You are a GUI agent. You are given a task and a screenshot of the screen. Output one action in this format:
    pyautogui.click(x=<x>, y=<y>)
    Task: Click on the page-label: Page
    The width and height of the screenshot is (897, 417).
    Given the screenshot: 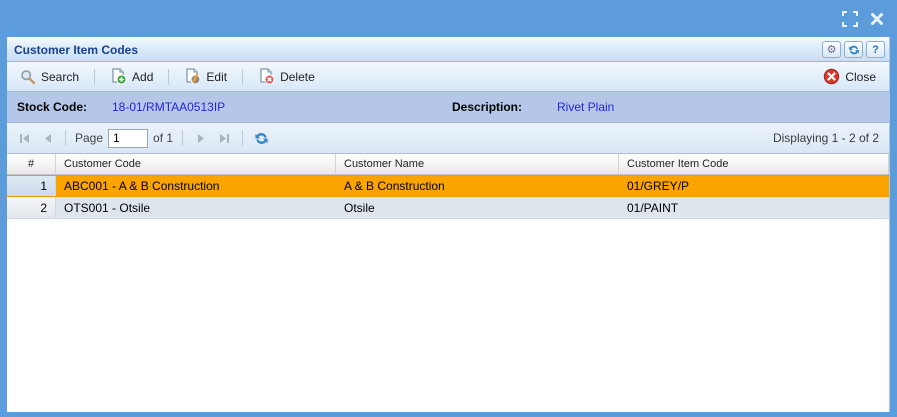 What is the action you would take?
    pyautogui.click(x=89, y=138)
    